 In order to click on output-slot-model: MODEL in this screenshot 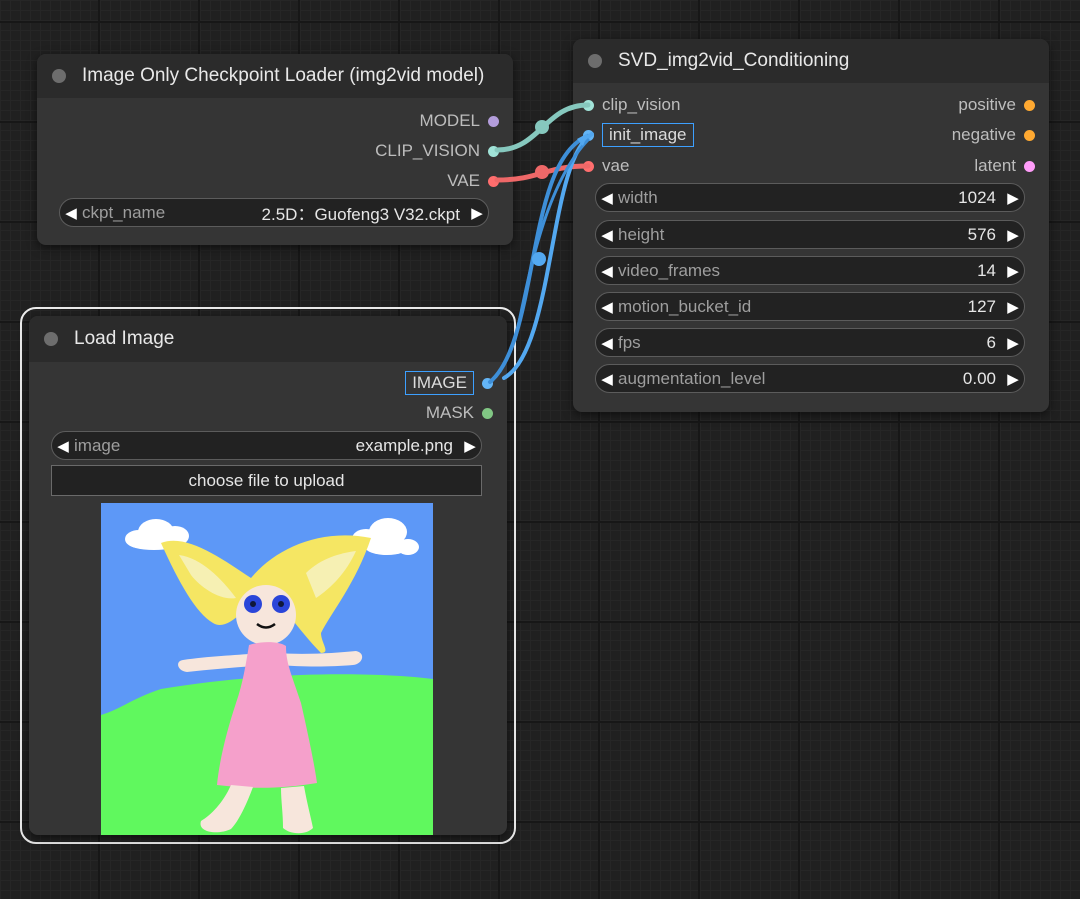, I will do `click(459, 121)`.